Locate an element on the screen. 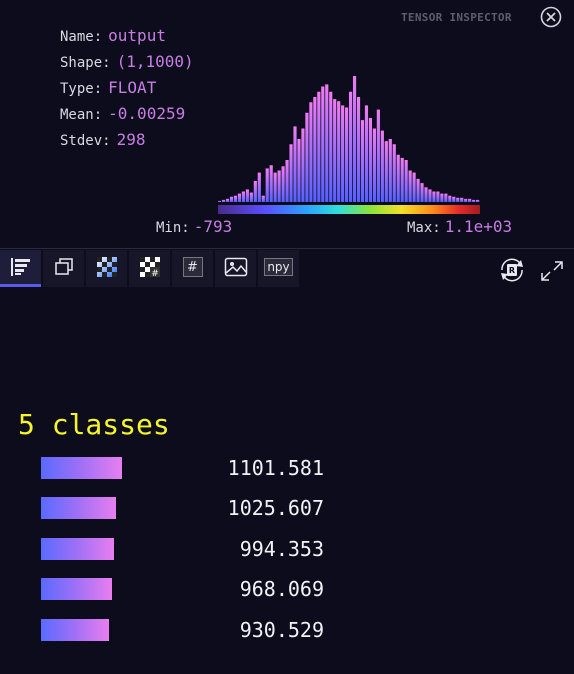 The height and width of the screenshot is (674, 574). classes-count-title: 5 classes is located at coordinates (94, 424).